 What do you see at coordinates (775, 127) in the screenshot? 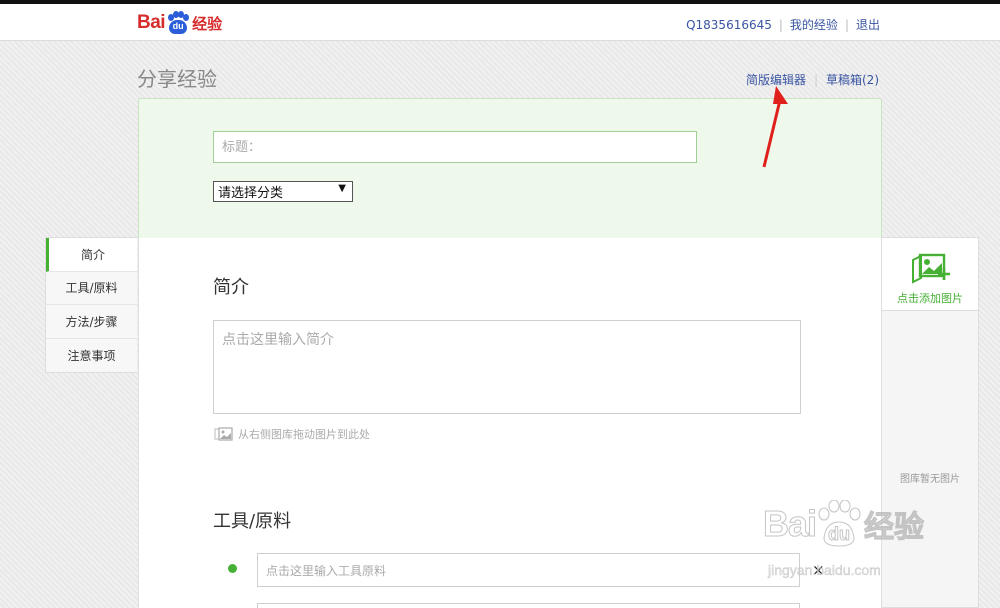
I see `annotation-arrow-icon` at bounding box center [775, 127].